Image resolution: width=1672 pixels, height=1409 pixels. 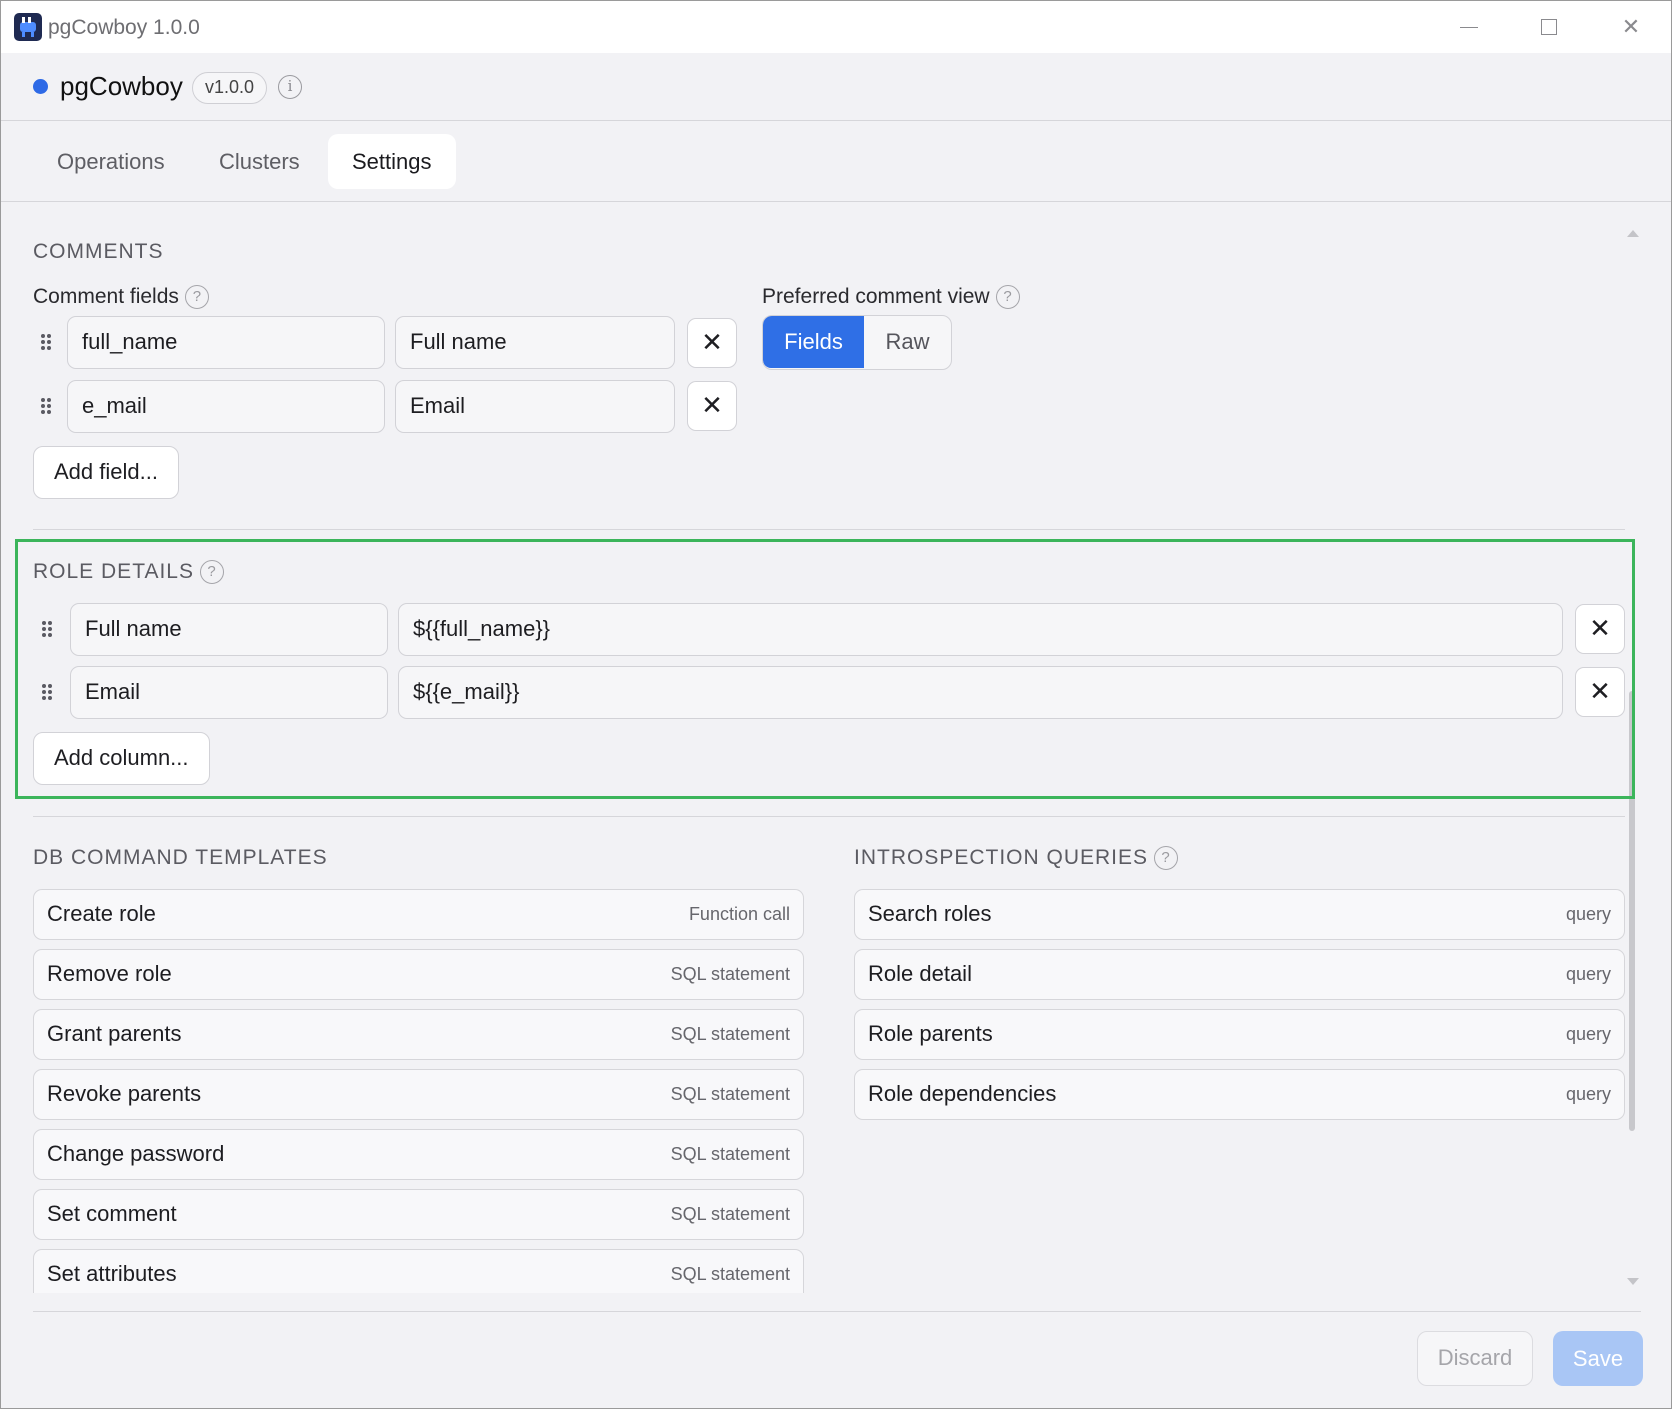 I want to click on view-option-fields: Fields, so click(x=813, y=342).